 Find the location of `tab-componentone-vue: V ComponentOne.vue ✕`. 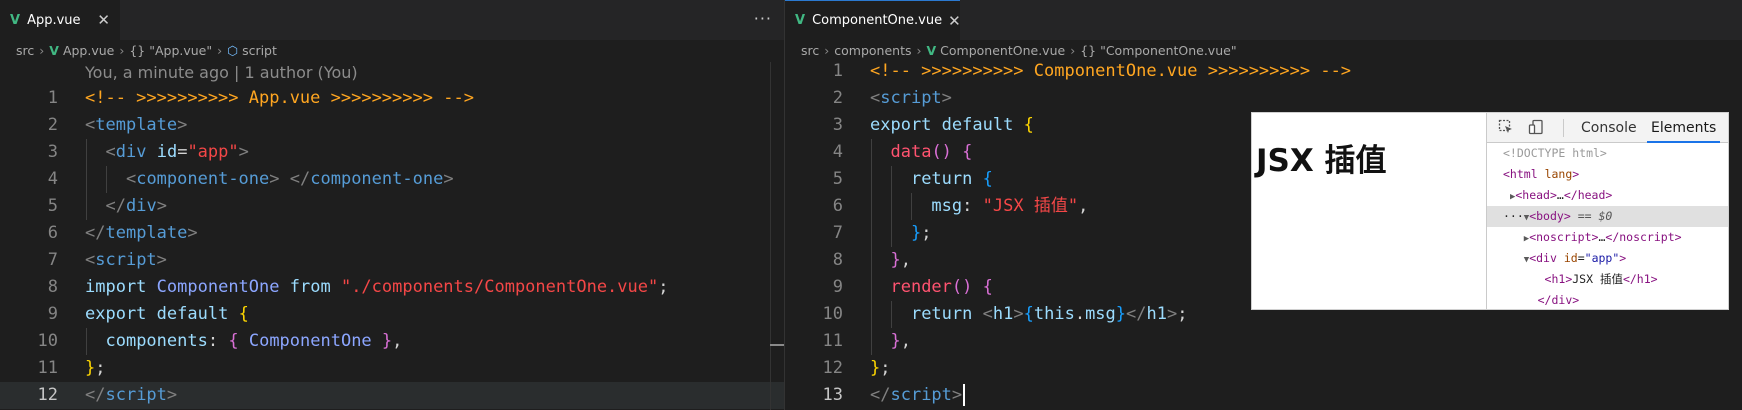

tab-componentone-vue: V ComponentOne.vue ✕ is located at coordinates (873, 20).